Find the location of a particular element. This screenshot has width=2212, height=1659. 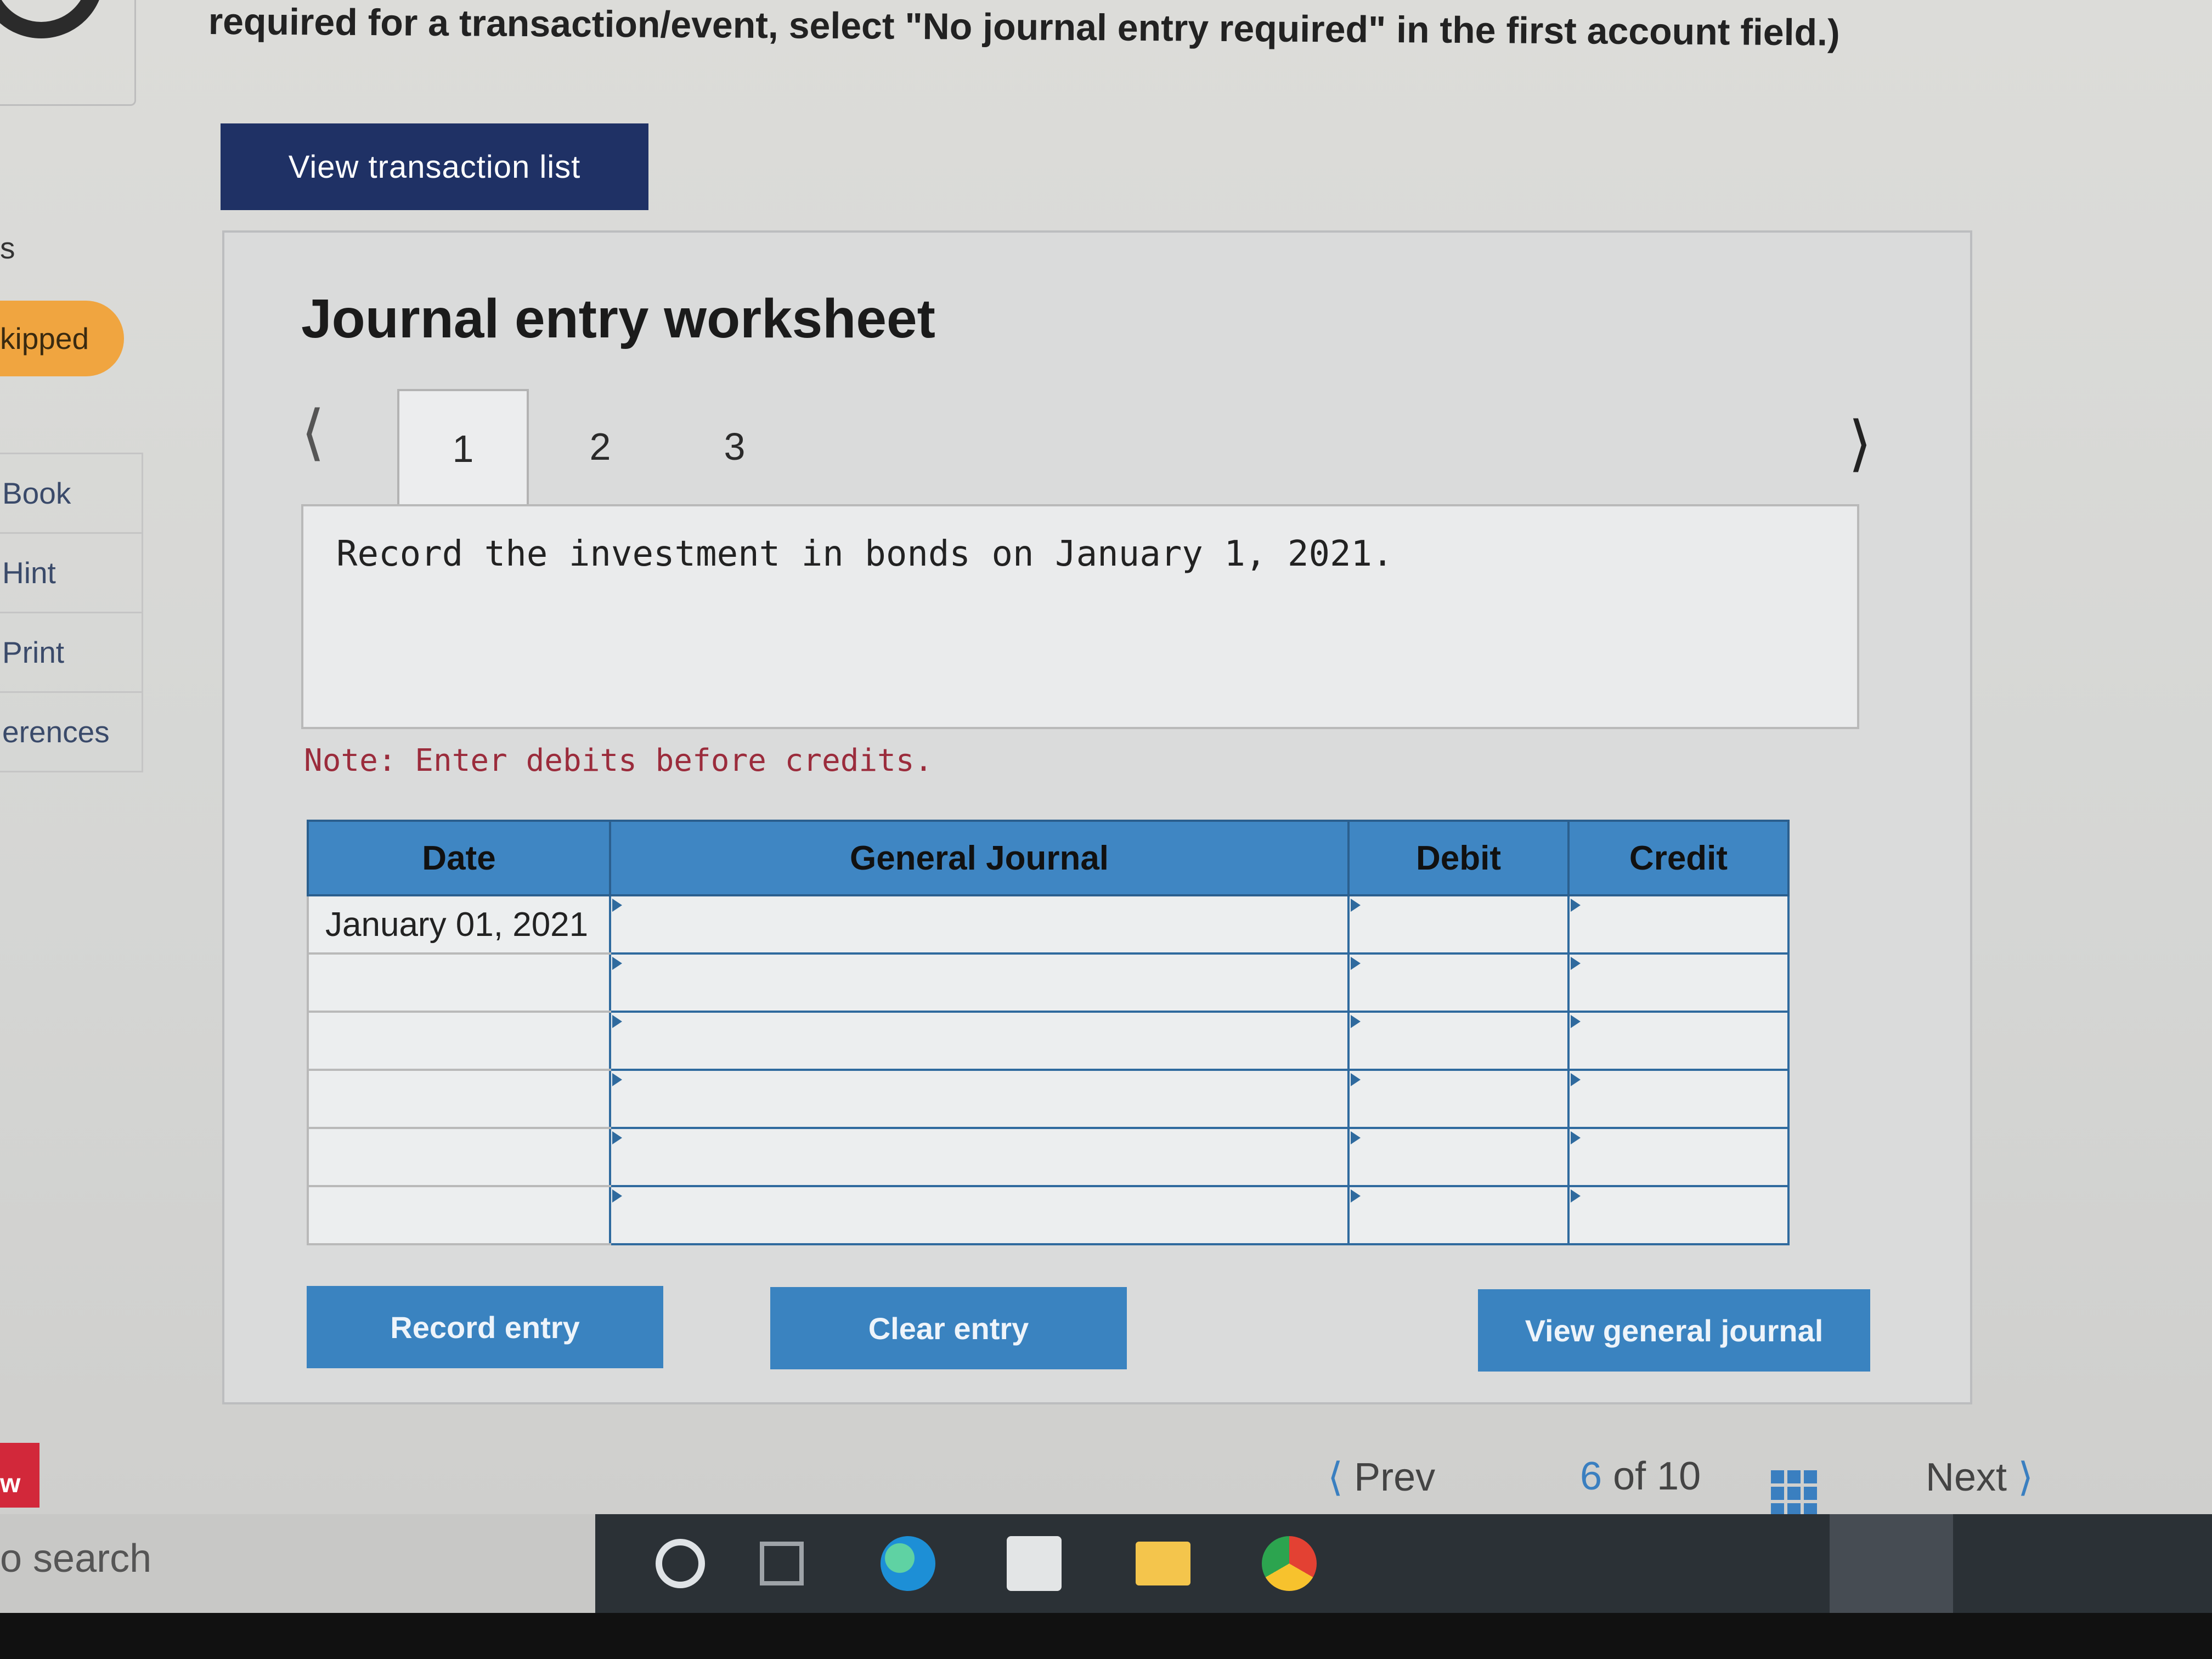

active-app-highlight is located at coordinates (1892, 1564).